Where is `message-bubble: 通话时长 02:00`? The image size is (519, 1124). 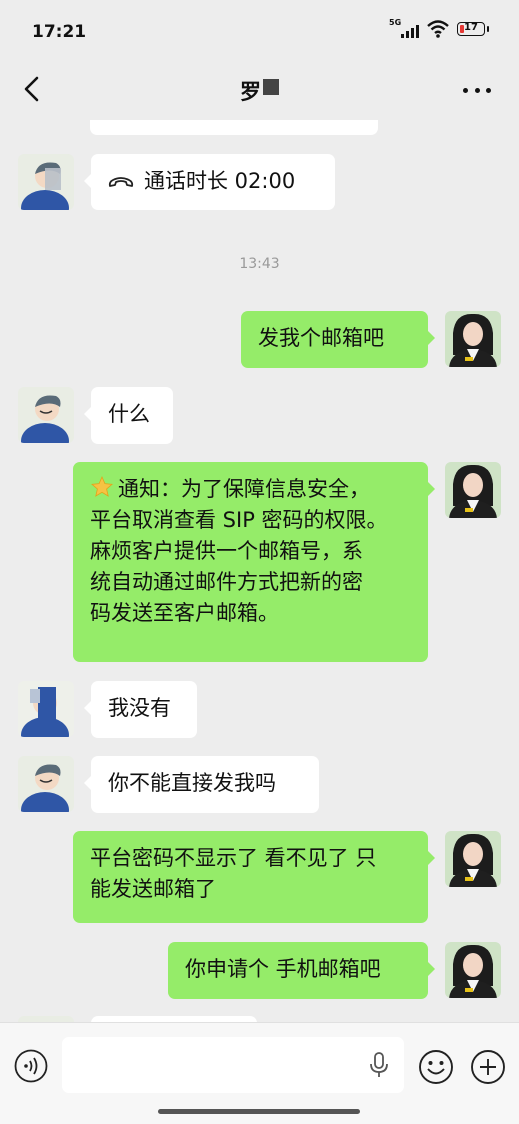
message-bubble: 通话时长 02:00 is located at coordinates (209, 182).